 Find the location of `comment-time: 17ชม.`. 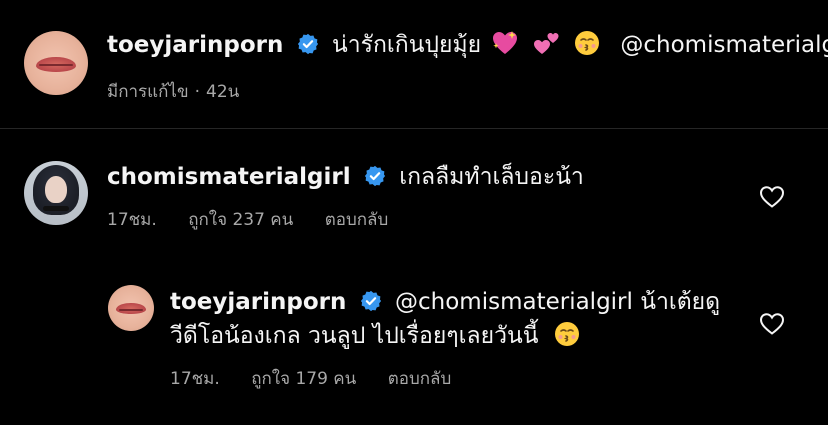

comment-time: 17ชม. is located at coordinates (132, 220).